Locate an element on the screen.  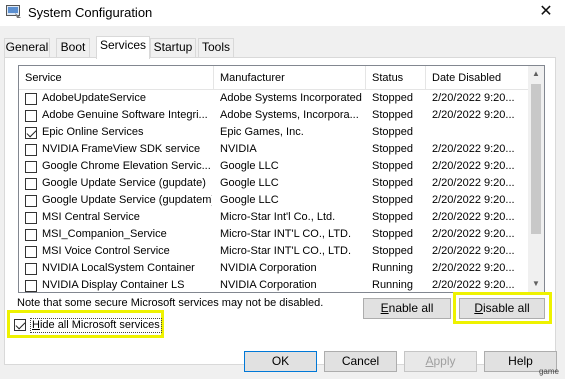
service-name: AdobeUpdateService is located at coordinates (94, 98).